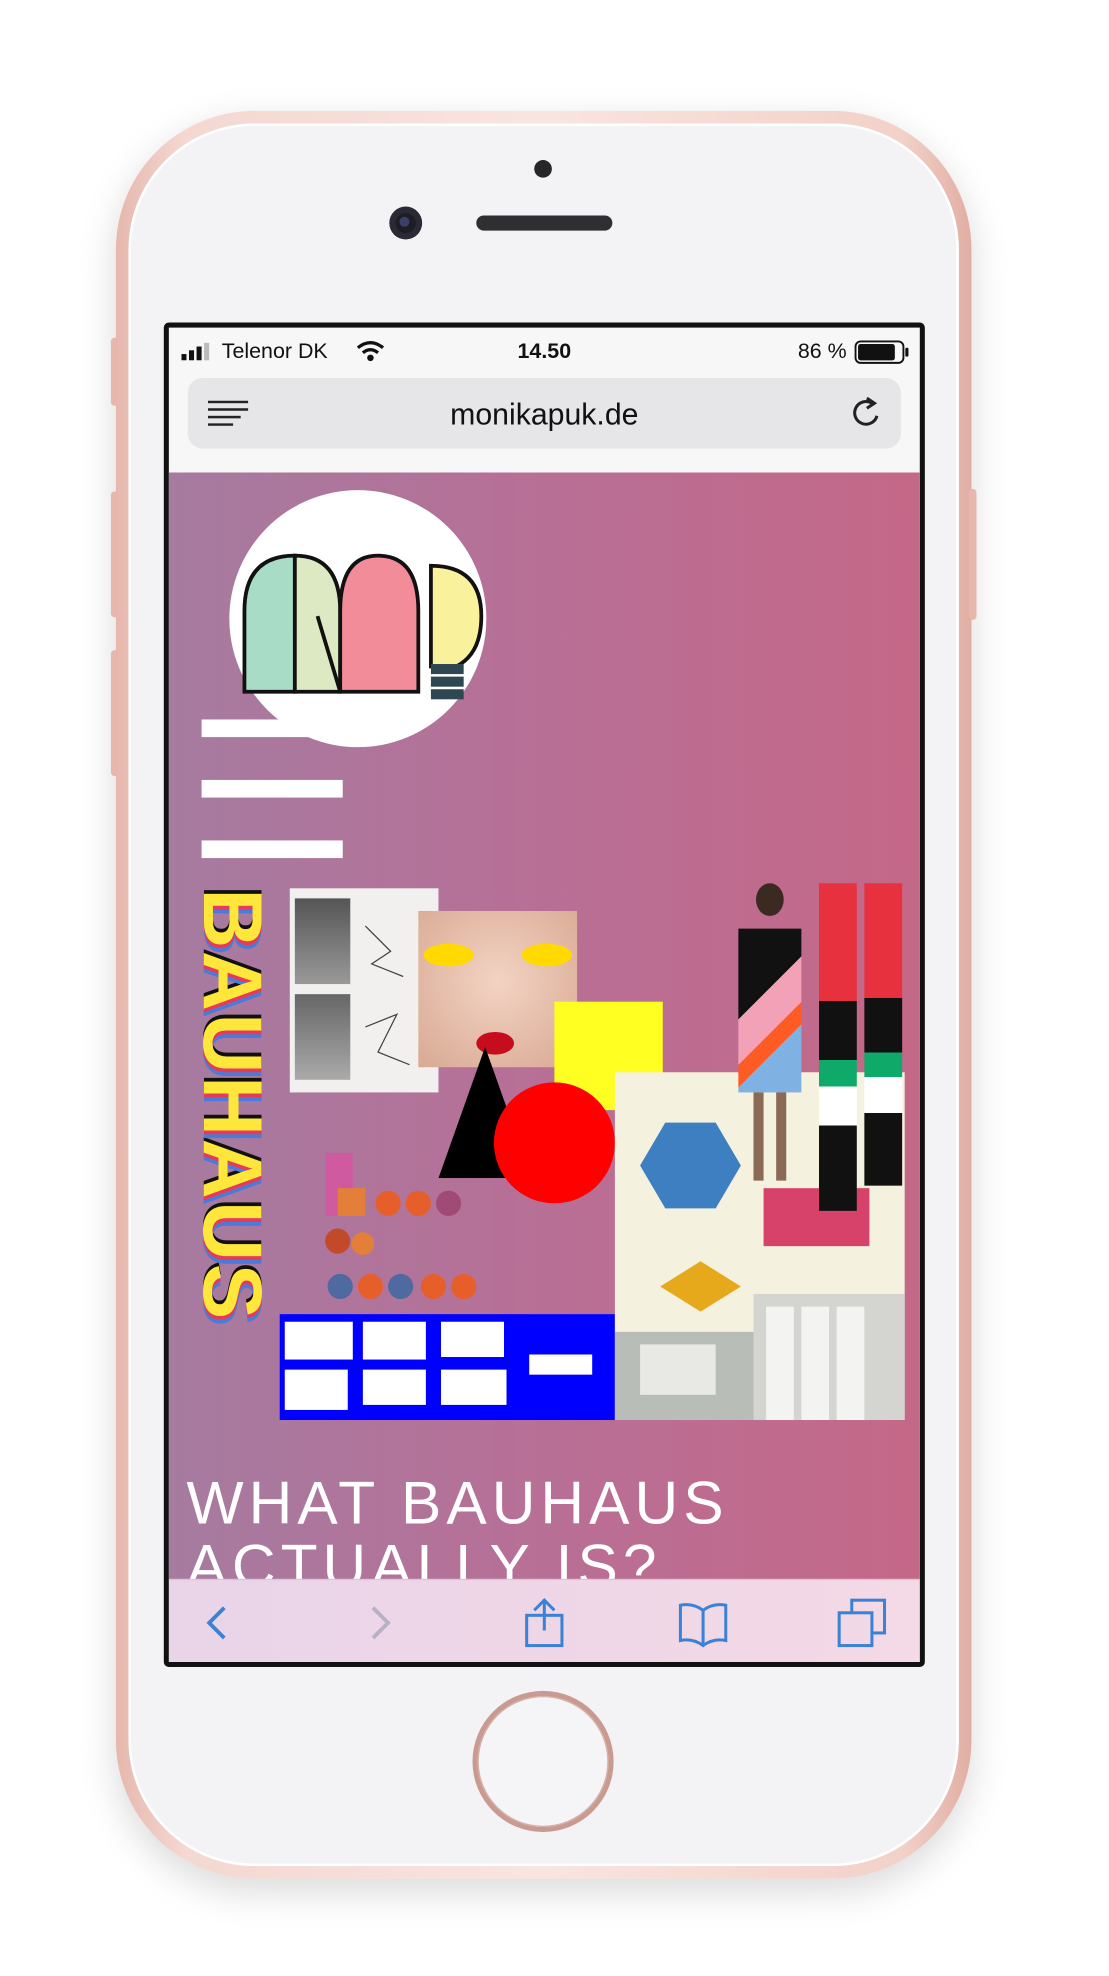 This screenshot has width=1109, height=1976. What do you see at coordinates (114, 371) in the screenshot?
I see `mute-switch` at bounding box center [114, 371].